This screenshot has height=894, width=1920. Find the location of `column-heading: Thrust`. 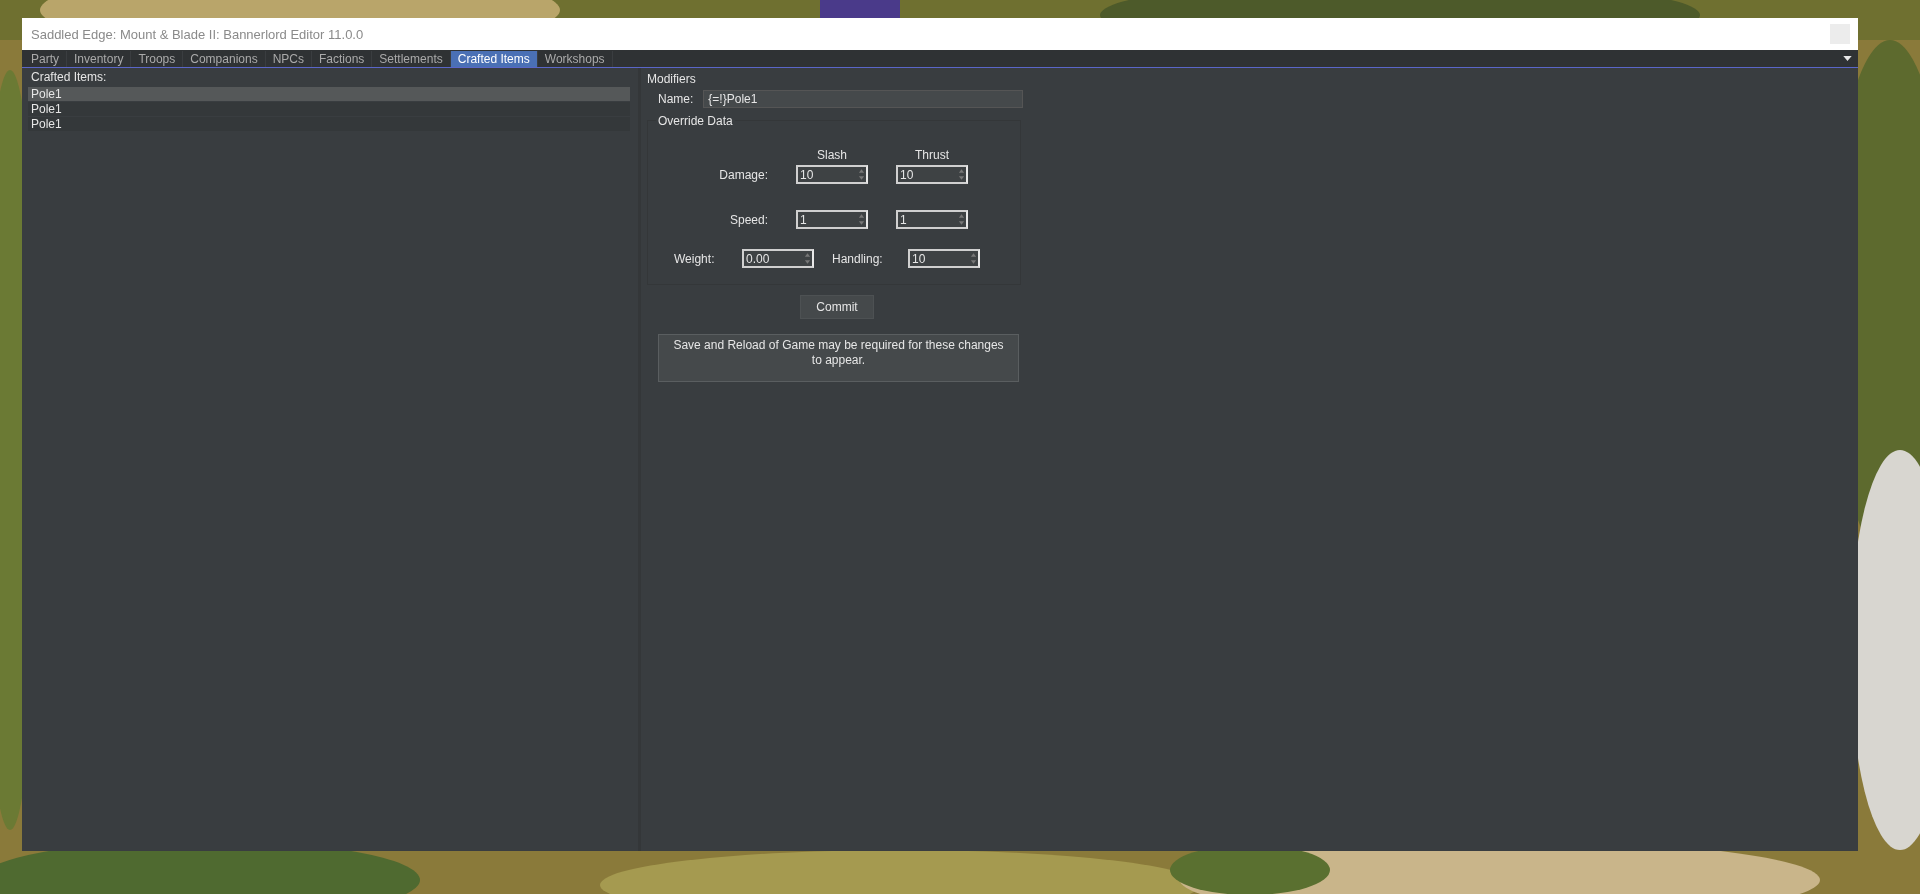

column-heading: Thrust is located at coordinates (932, 155).